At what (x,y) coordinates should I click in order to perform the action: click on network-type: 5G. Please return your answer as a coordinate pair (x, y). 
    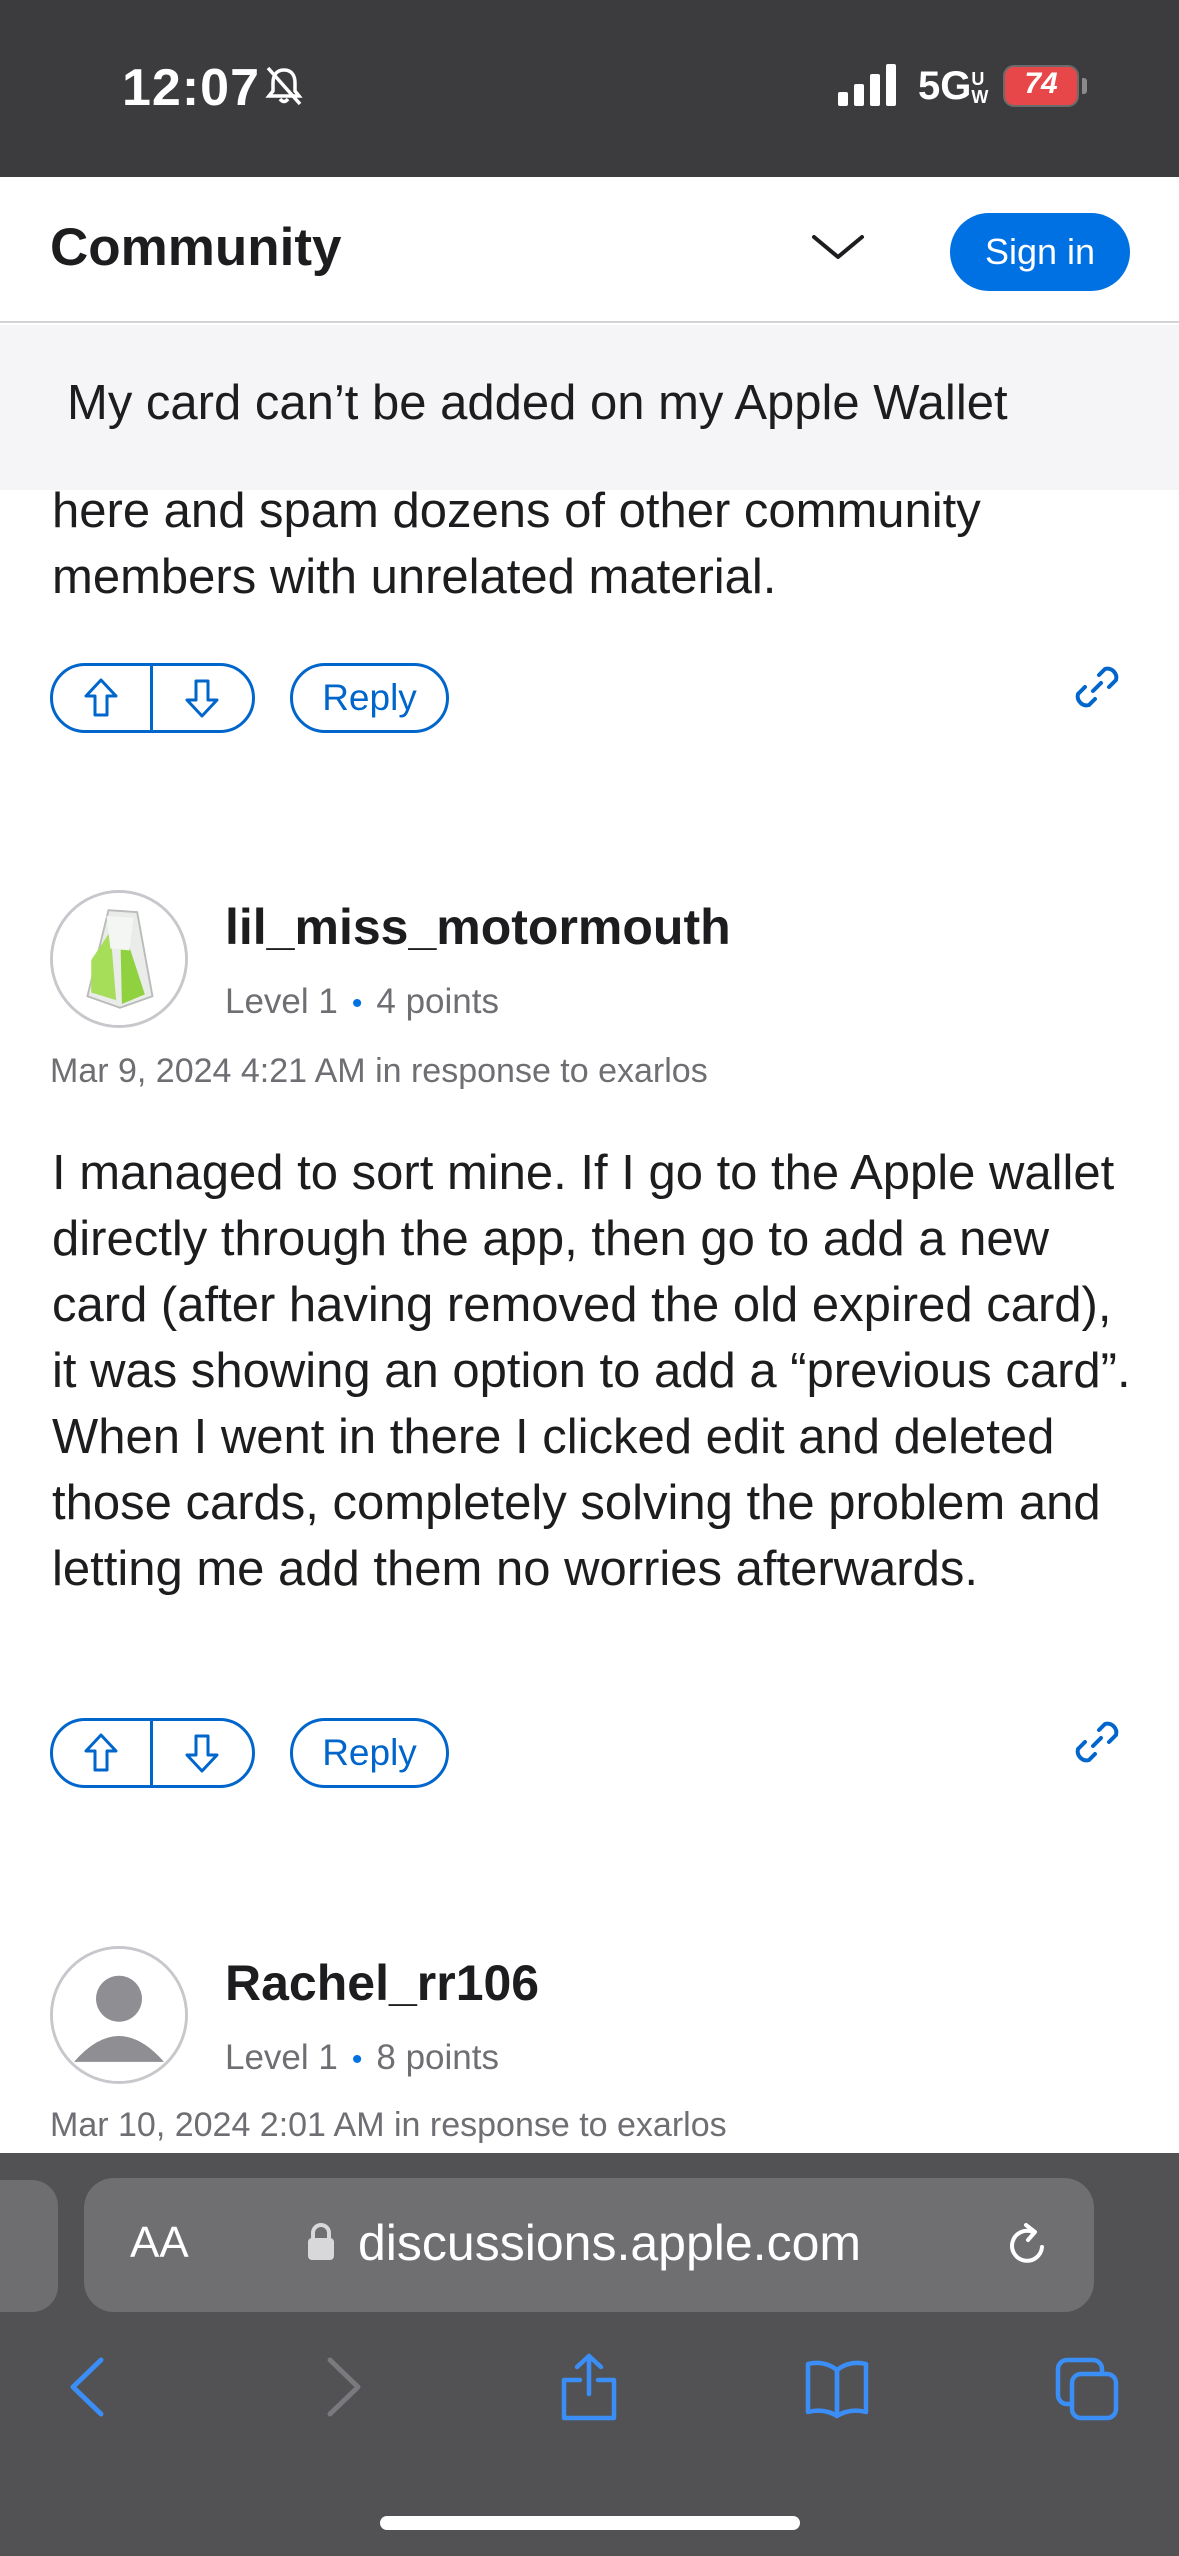
    Looking at the image, I should click on (945, 86).